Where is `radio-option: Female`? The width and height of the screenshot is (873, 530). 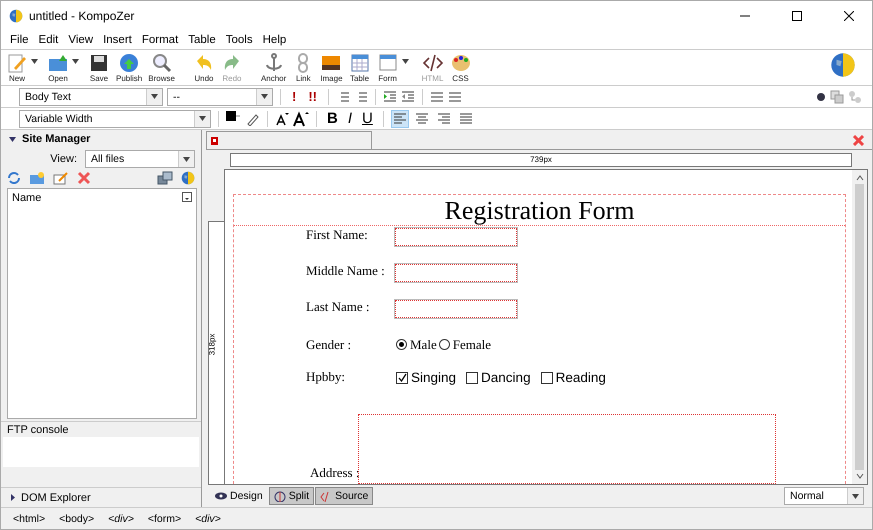 radio-option: Female is located at coordinates (464, 346).